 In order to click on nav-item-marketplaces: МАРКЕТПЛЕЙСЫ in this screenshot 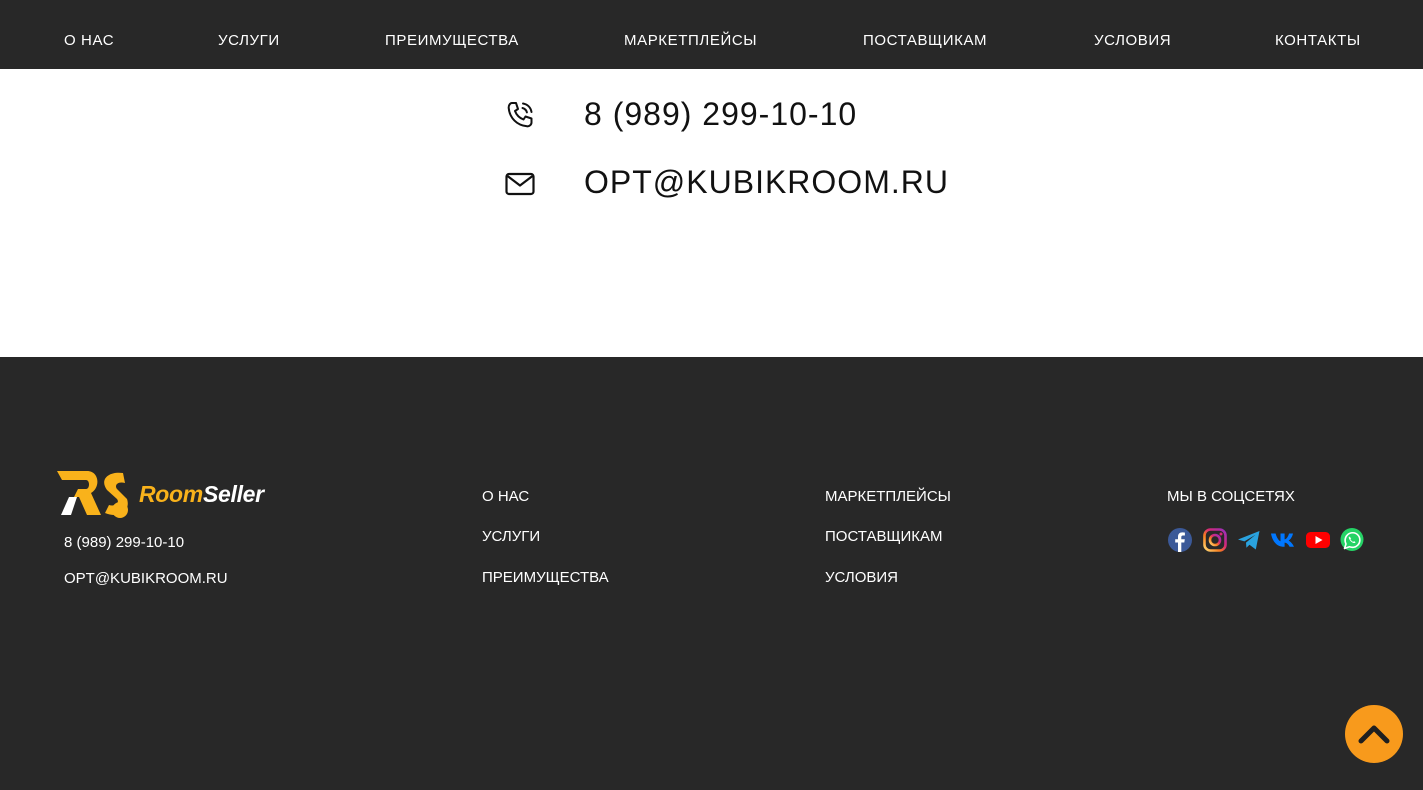, I will do `click(690, 41)`.